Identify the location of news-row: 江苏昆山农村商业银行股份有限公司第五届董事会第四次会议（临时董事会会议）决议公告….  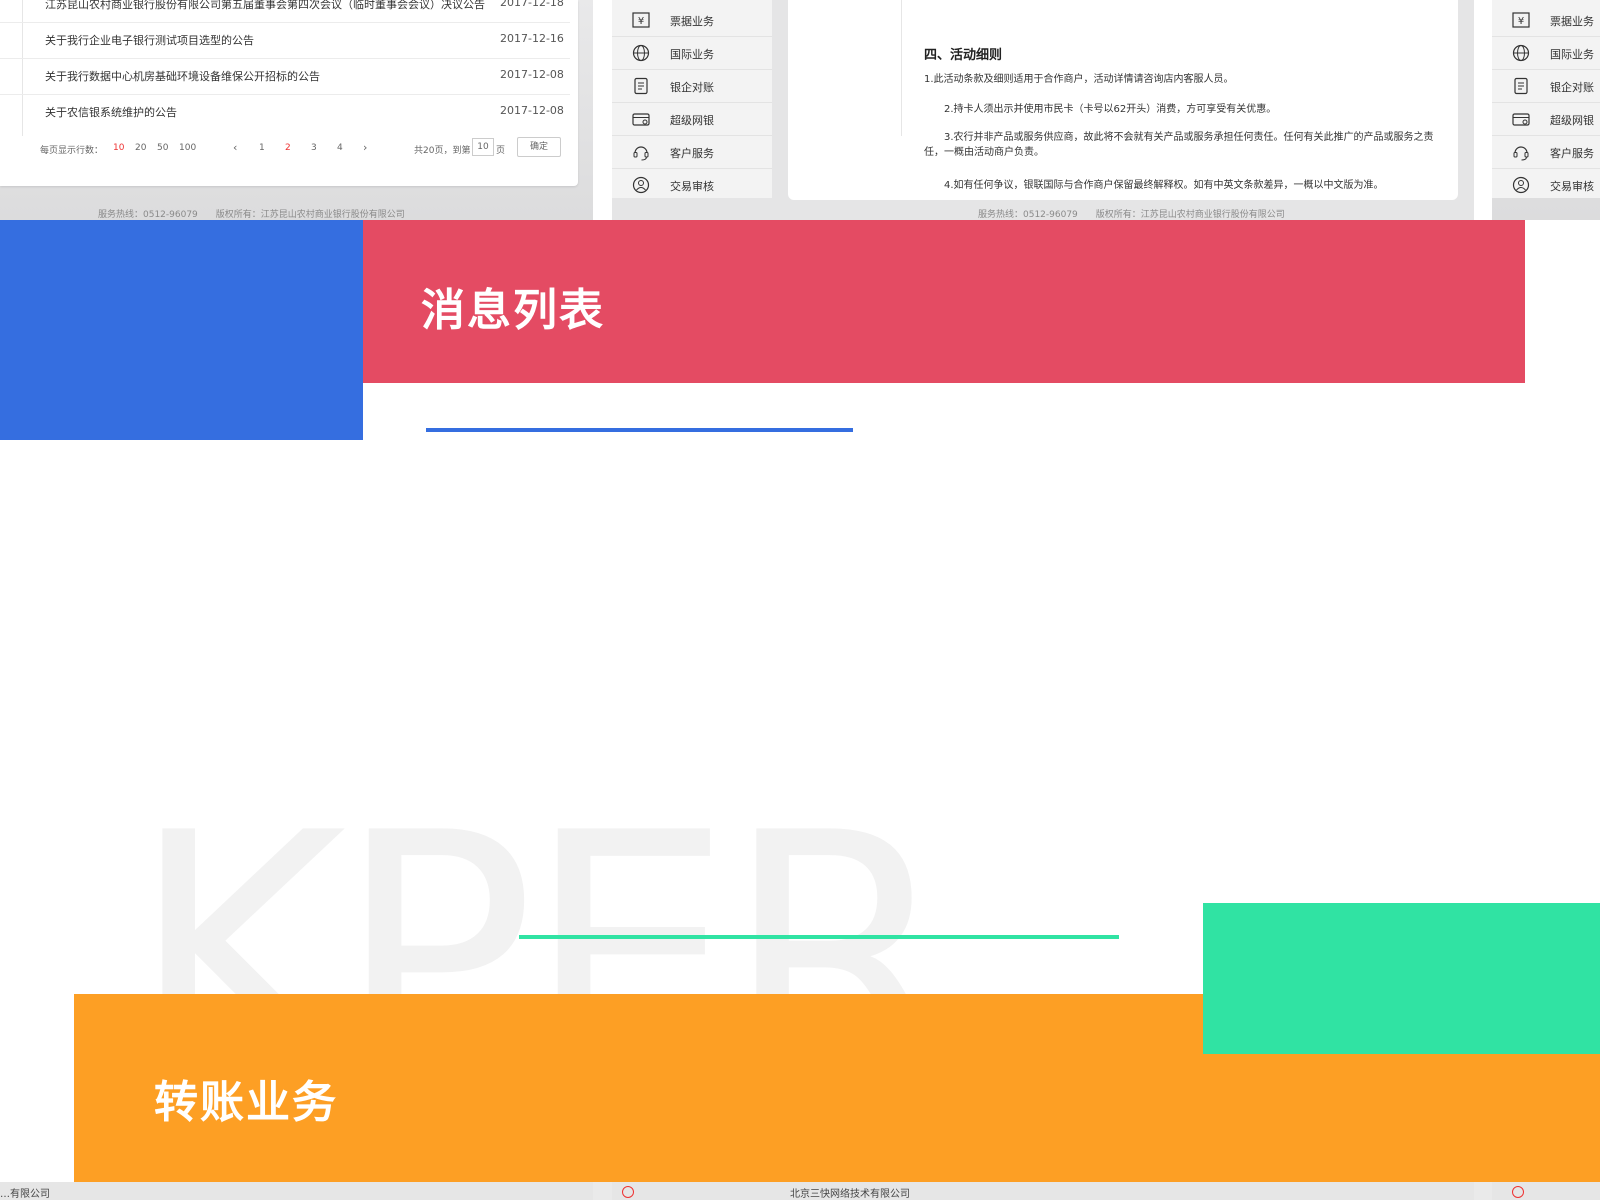
(285, 11).